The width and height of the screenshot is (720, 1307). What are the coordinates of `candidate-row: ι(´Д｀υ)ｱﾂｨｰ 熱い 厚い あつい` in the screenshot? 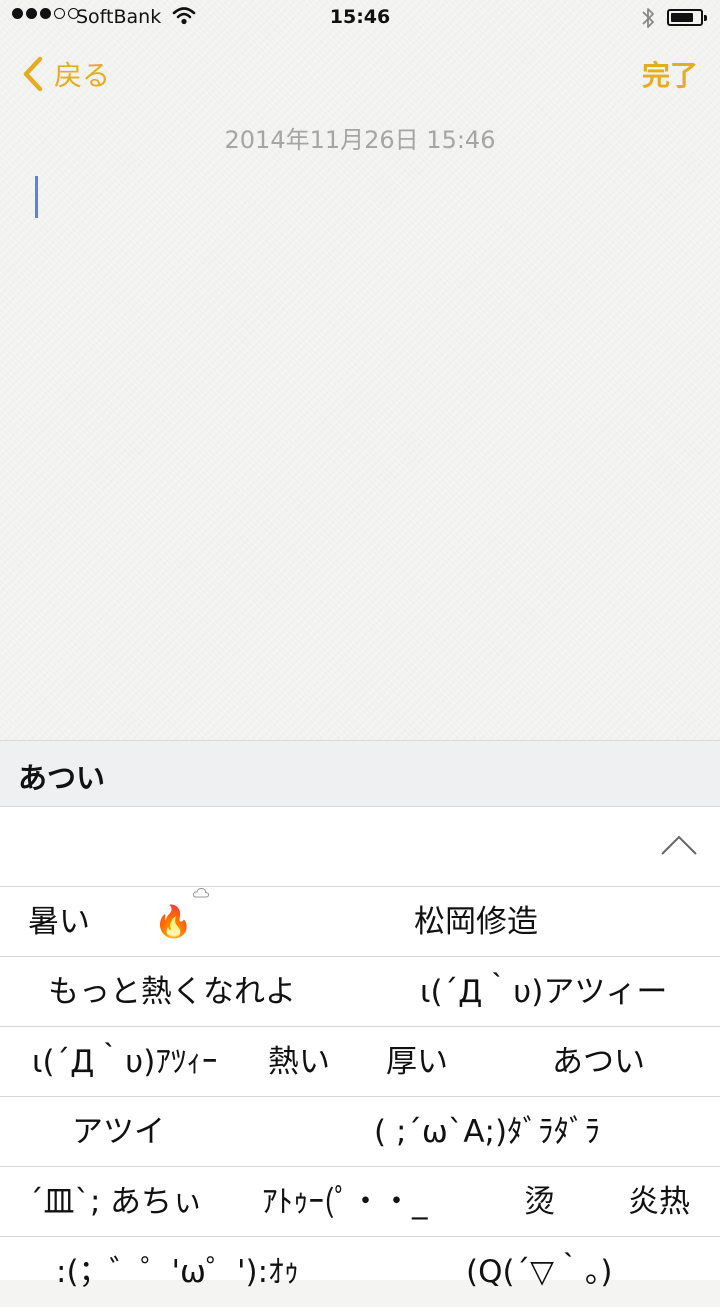 It's located at (360, 1062).